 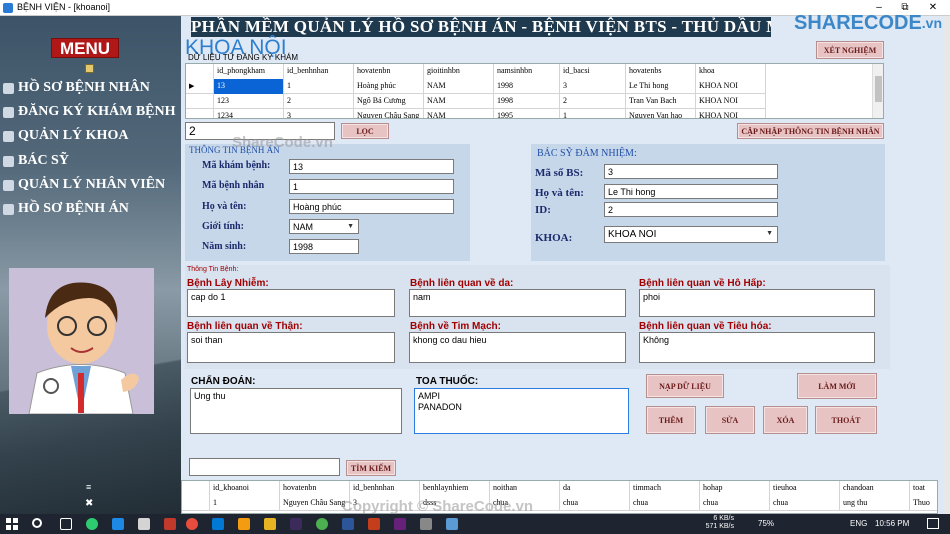 I want to click on small-close-icon: ✖, so click(x=89, y=503).